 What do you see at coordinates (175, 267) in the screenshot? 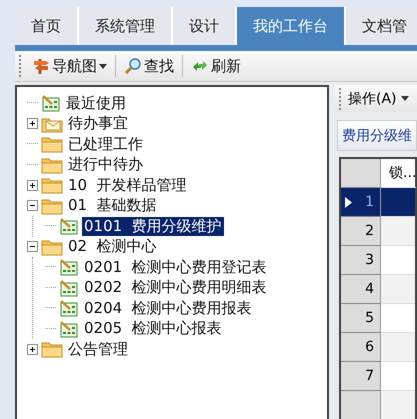
I see `tree-item: 0201 检测中心费用登记表` at bounding box center [175, 267].